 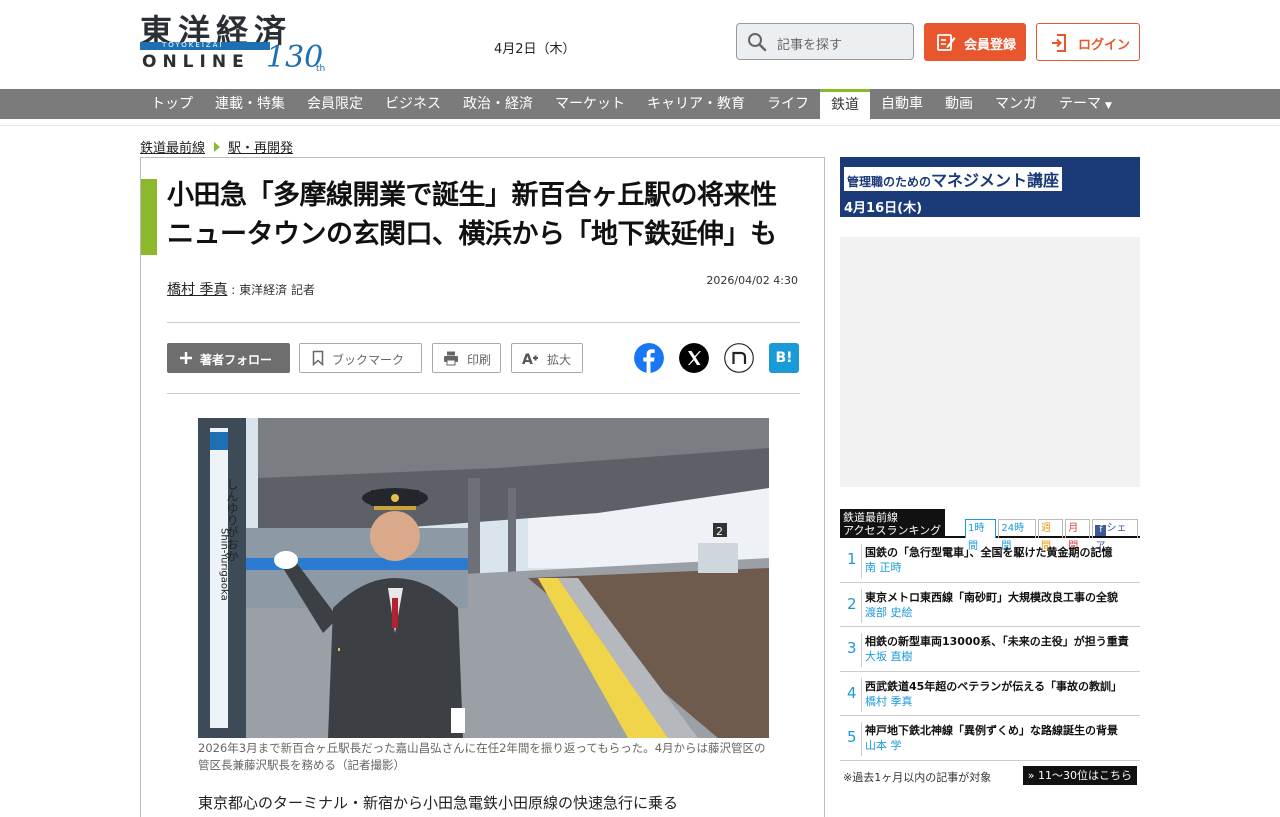 I want to click on printer-icon, so click(x=451, y=358).